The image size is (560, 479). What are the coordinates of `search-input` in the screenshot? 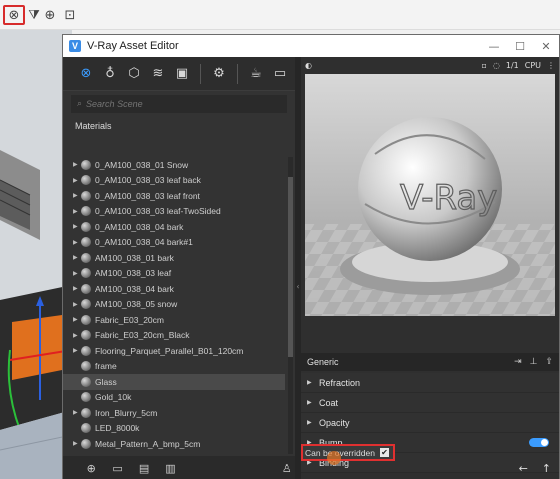 It's located at (176, 104).